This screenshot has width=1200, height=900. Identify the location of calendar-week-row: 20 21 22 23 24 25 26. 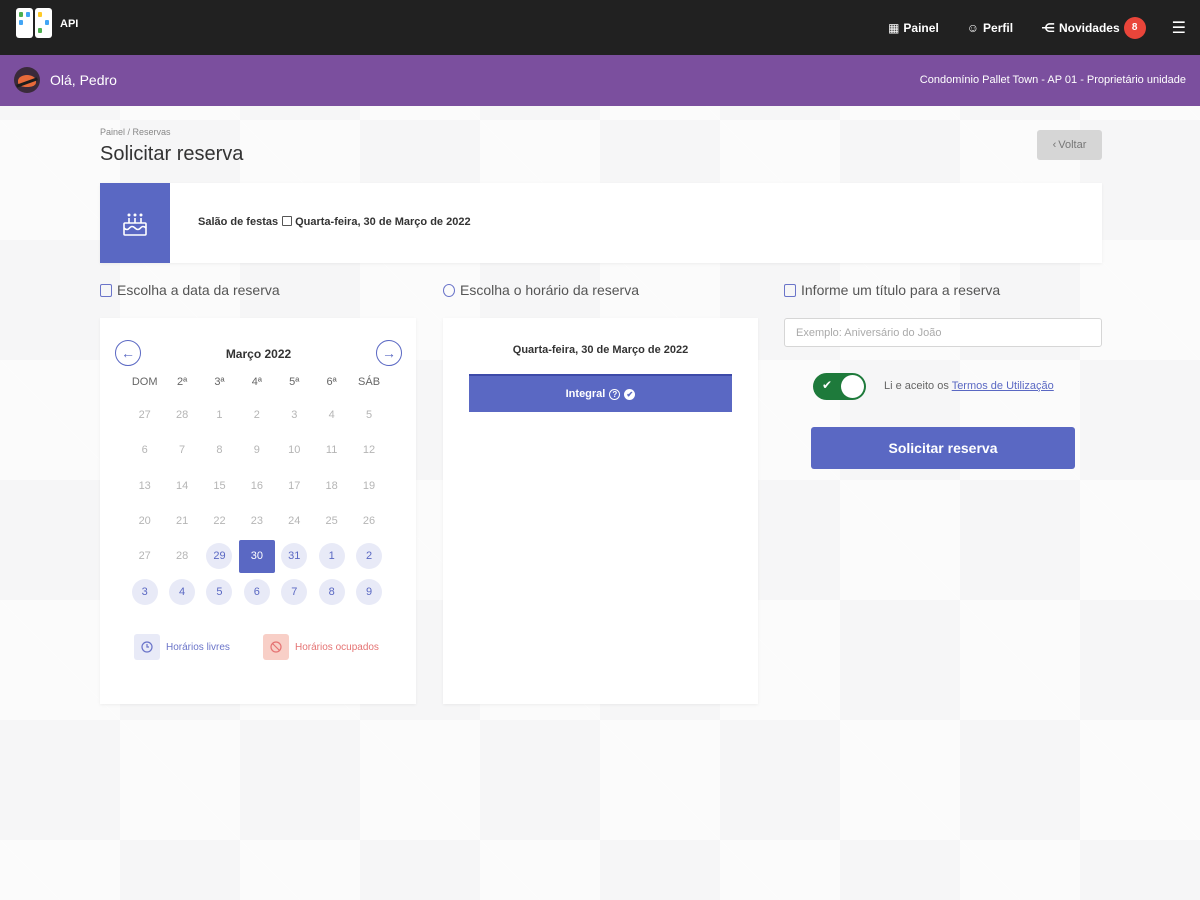
(257, 521).